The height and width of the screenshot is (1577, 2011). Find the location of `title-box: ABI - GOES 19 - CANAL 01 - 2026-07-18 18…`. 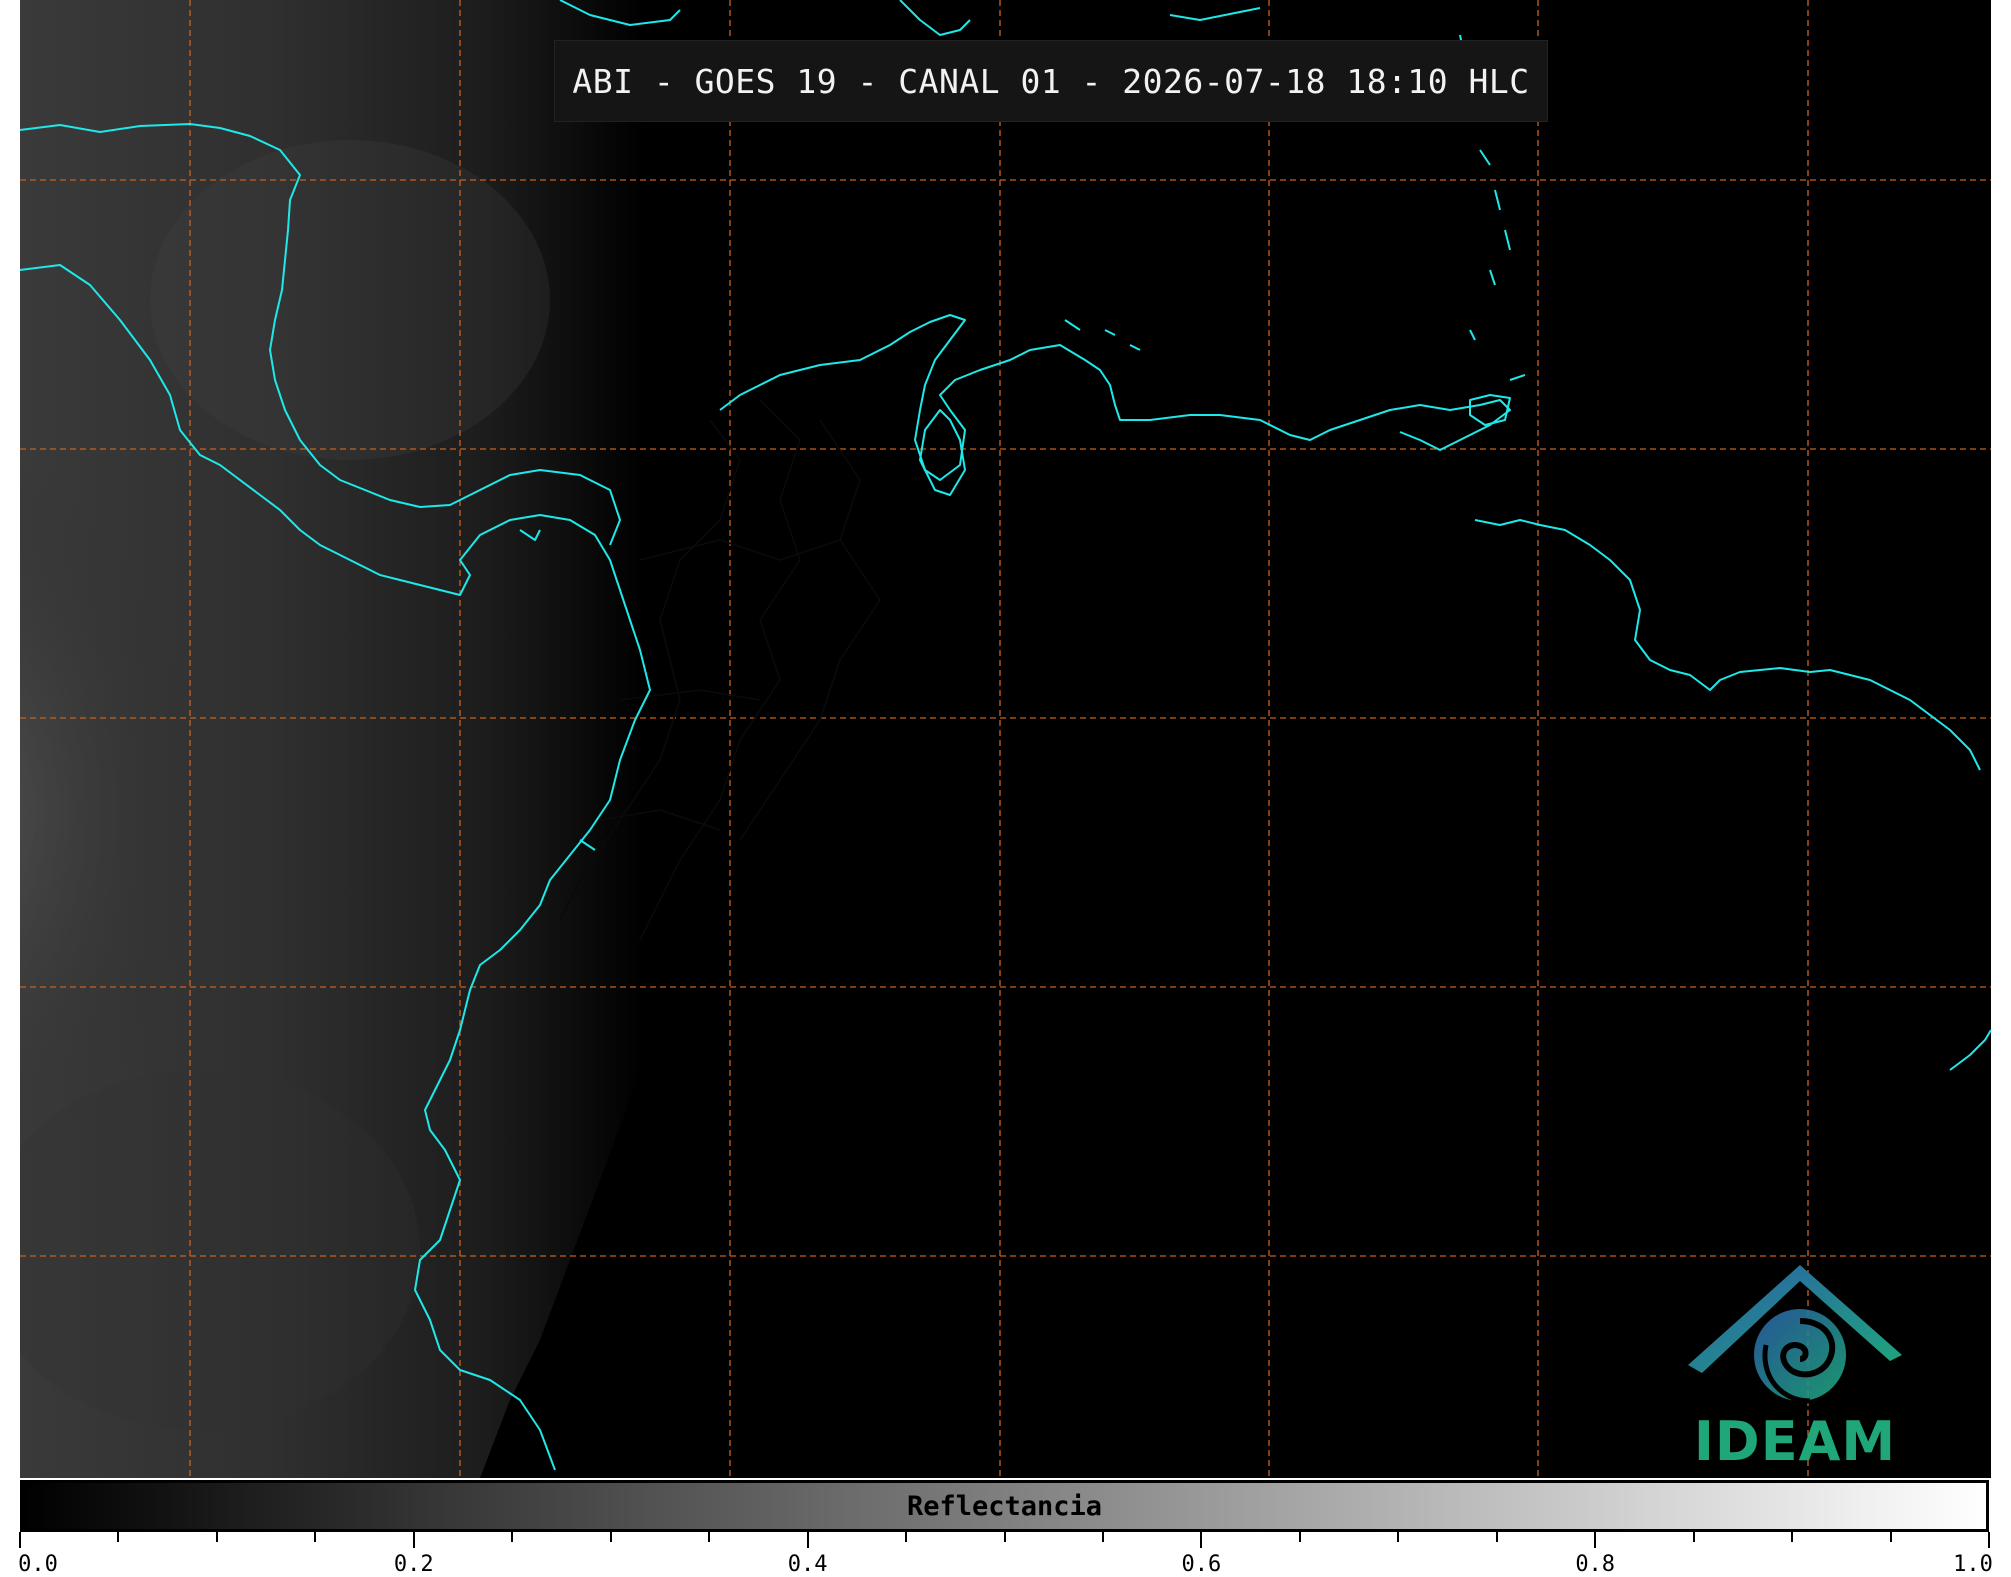

title-box: ABI - GOES 19 - CANAL 01 - 2026-07-18 18… is located at coordinates (1051, 81).